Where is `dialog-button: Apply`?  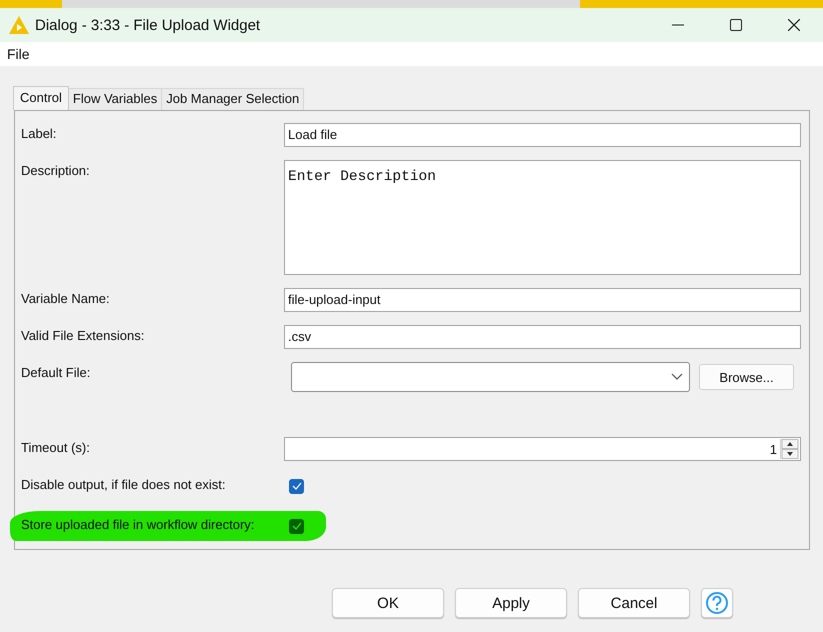
dialog-button: Apply is located at coordinates (511, 603).